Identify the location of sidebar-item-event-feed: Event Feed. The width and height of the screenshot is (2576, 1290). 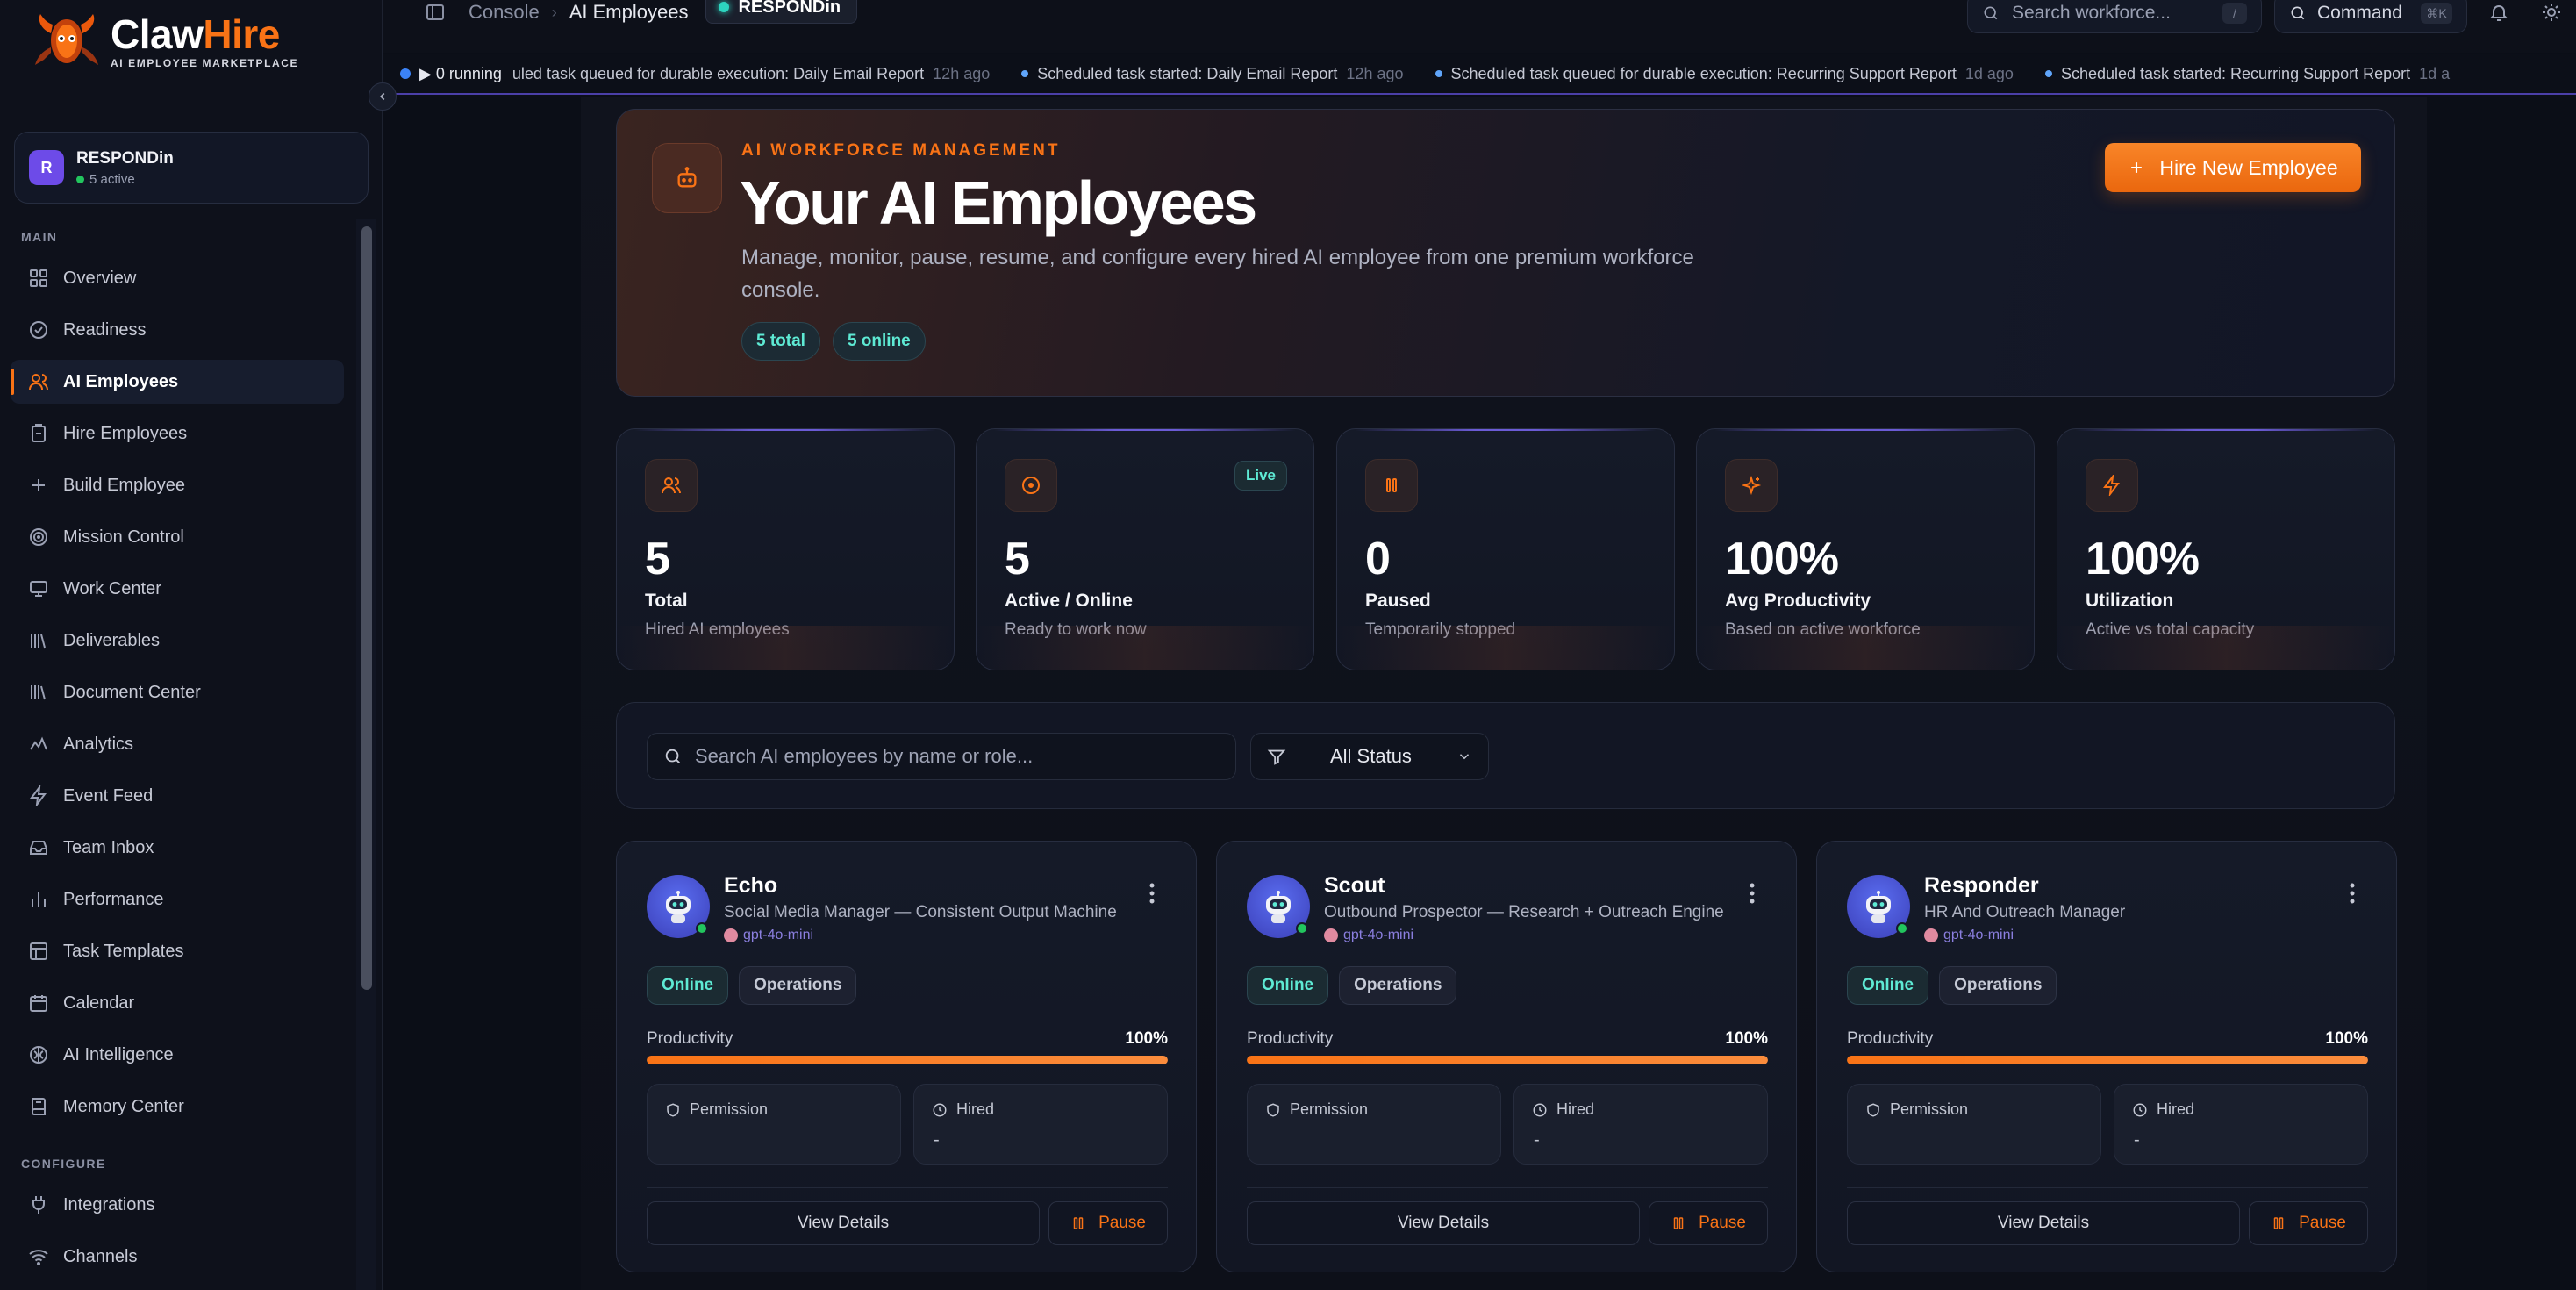
(177, 796).